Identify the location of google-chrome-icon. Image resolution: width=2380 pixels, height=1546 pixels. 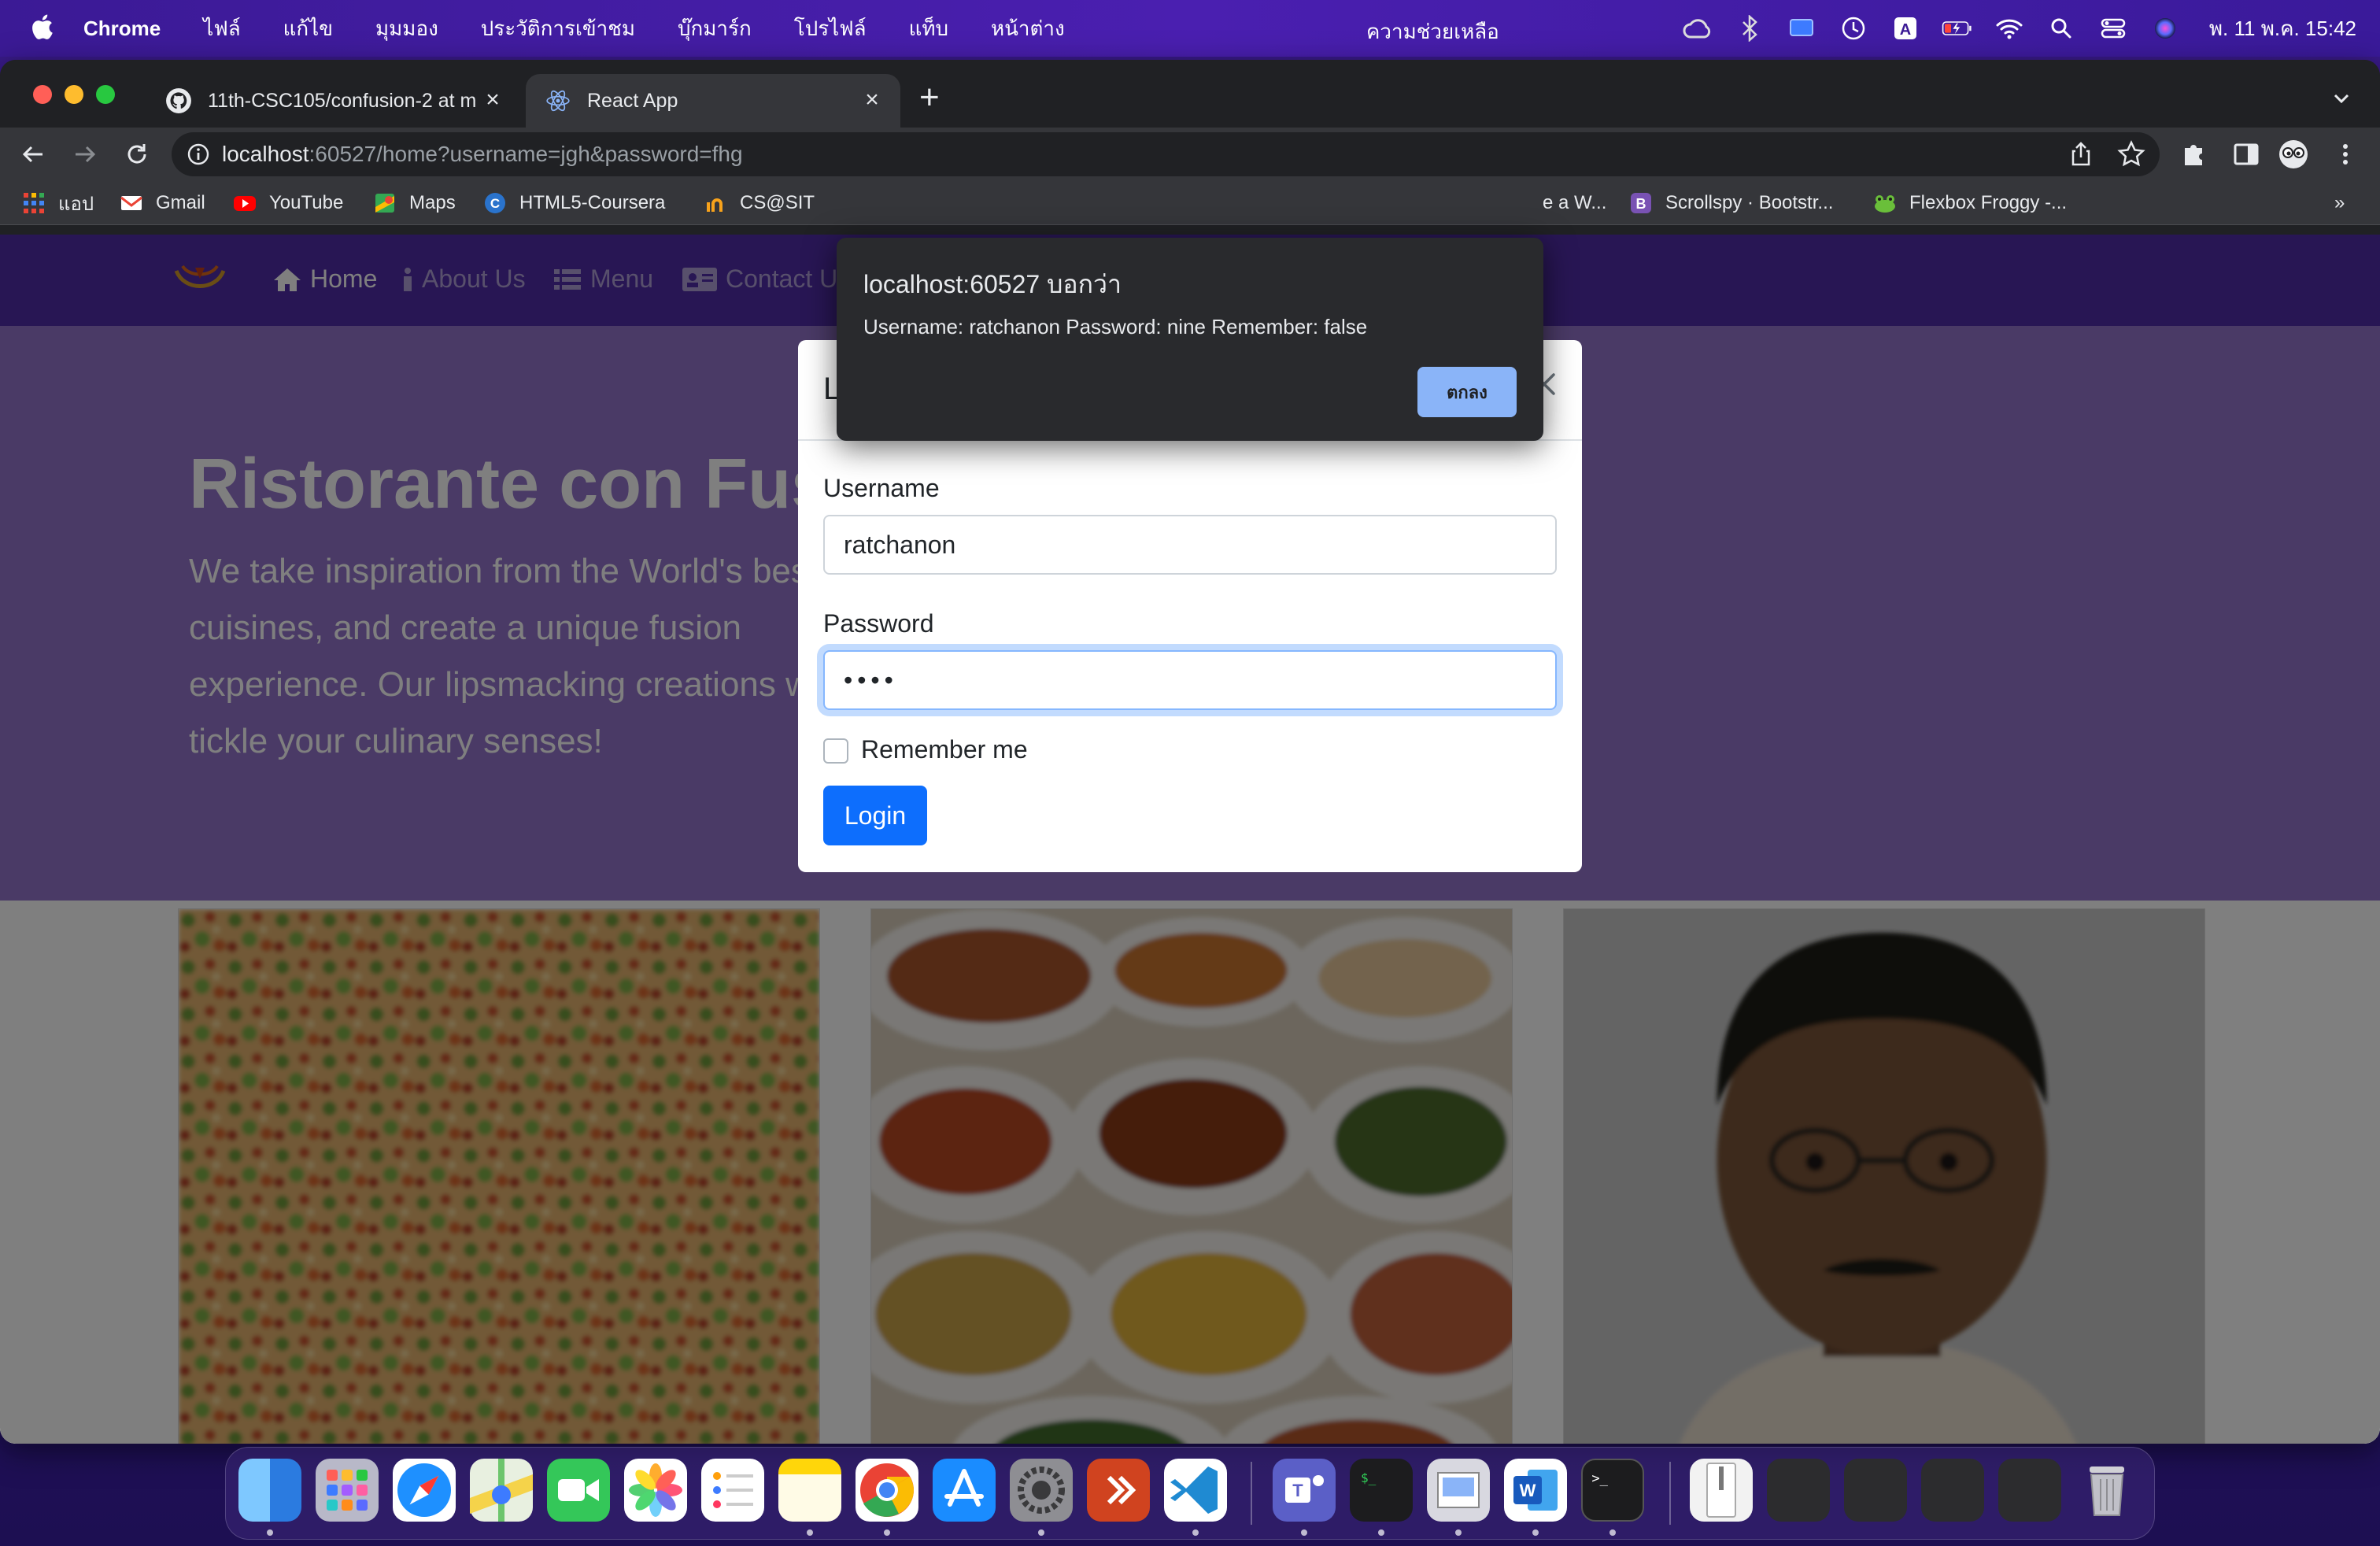
(887, 1490).